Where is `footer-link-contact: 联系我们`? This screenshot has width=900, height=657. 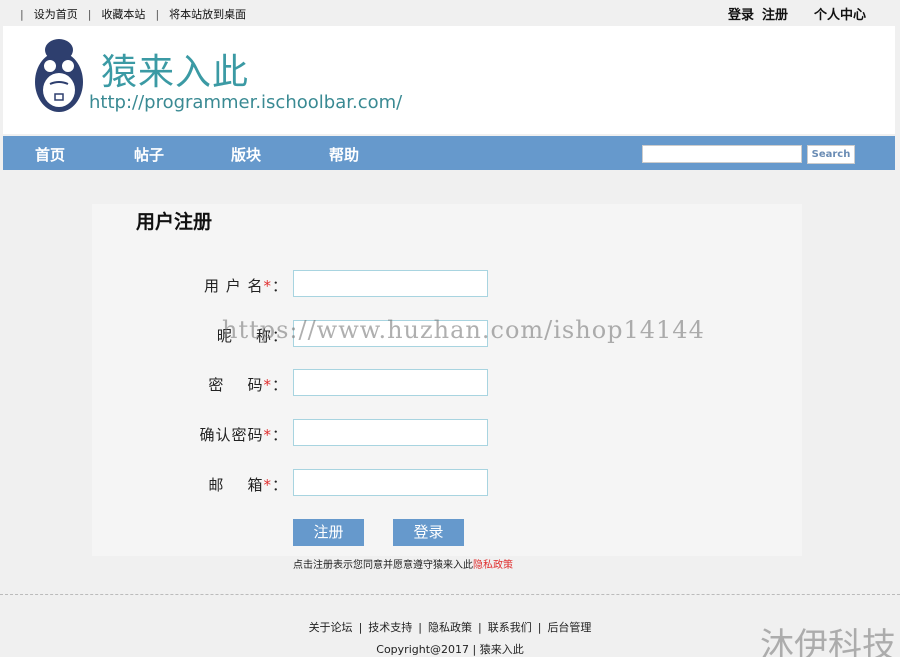 footer-link-contact: 联系我们 is located at coordinates (510, 627).